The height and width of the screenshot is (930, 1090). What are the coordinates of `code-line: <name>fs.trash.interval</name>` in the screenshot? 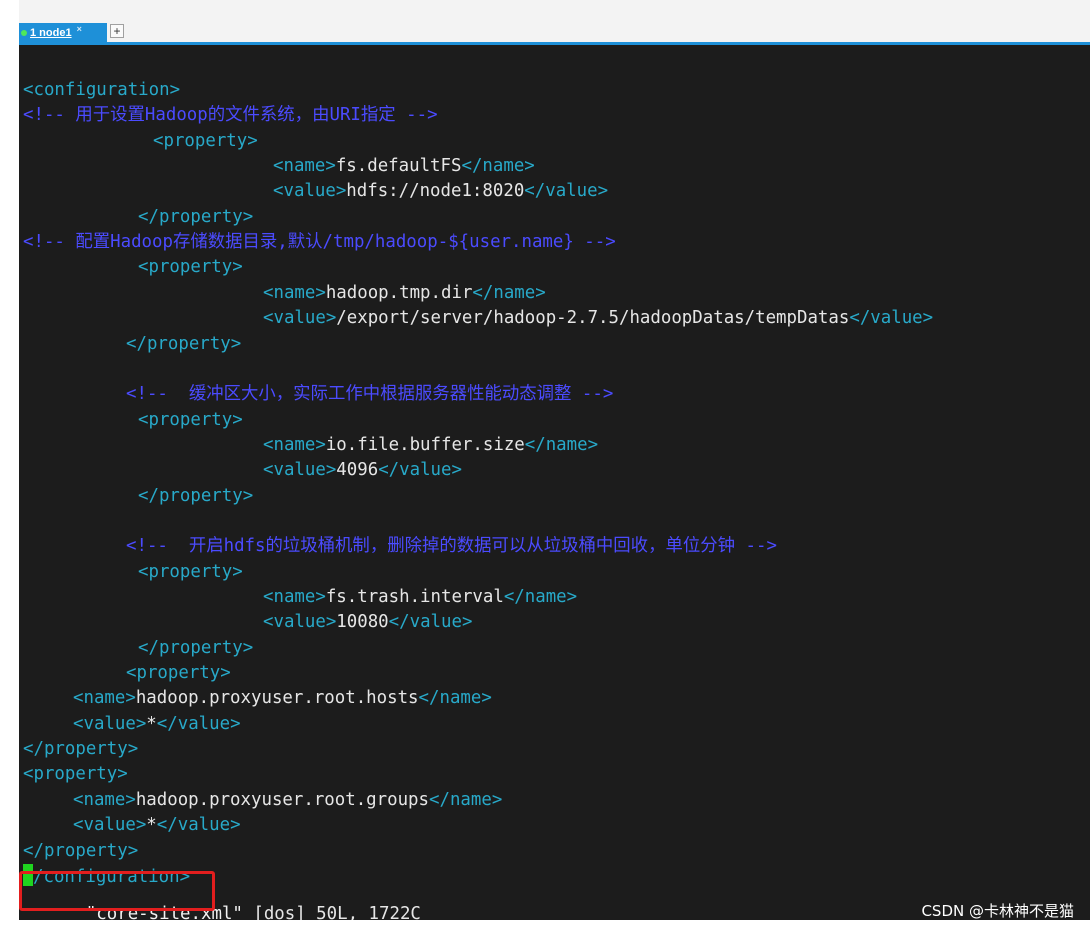 It's located at (300, 597).